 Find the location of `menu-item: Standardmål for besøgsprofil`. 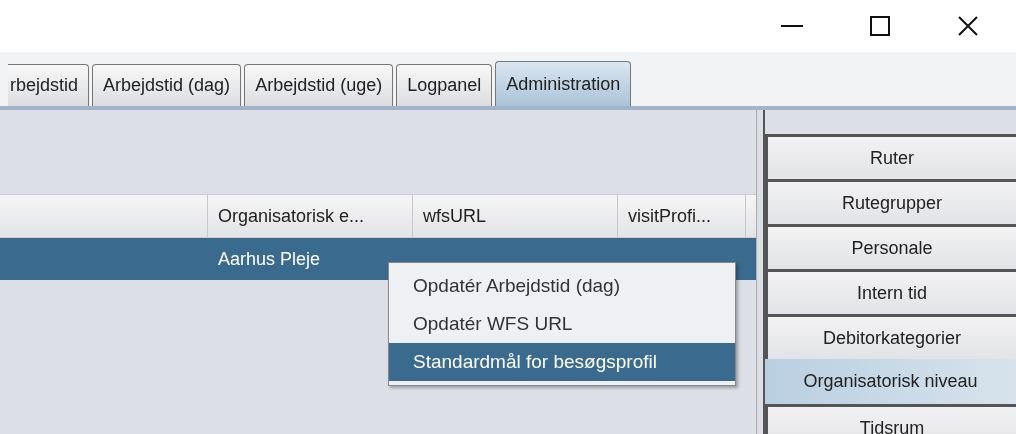

menu-item: Standardmål for besøgsprofil is located at coordinates (562, 362).